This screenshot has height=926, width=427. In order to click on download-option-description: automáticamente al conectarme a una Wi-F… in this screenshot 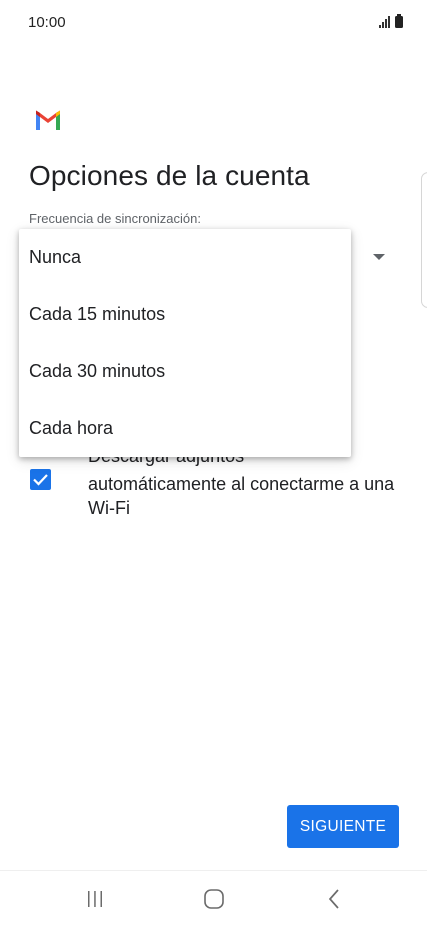, I will do `click(241, 496)`.